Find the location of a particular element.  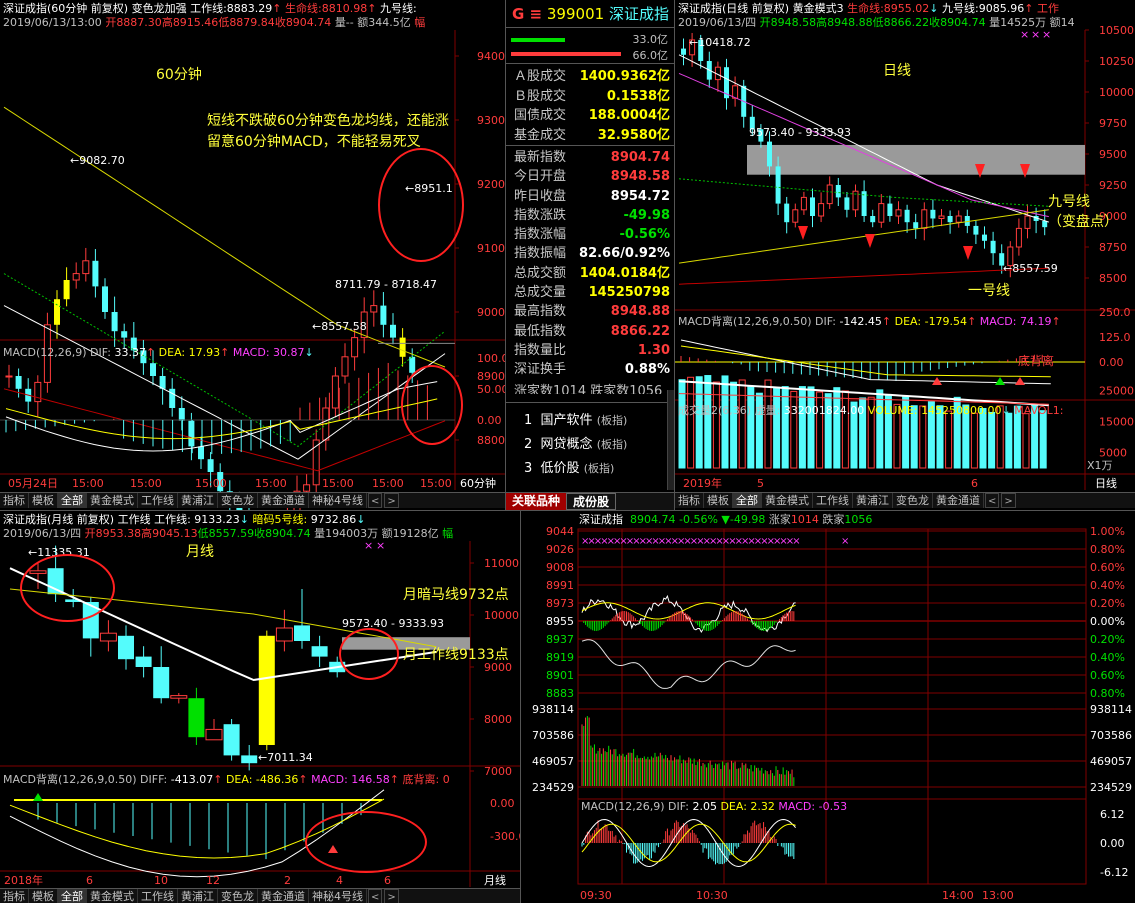

index-stat-row: 昨日收盘 8954.72 is located at coordinates (592, 196).